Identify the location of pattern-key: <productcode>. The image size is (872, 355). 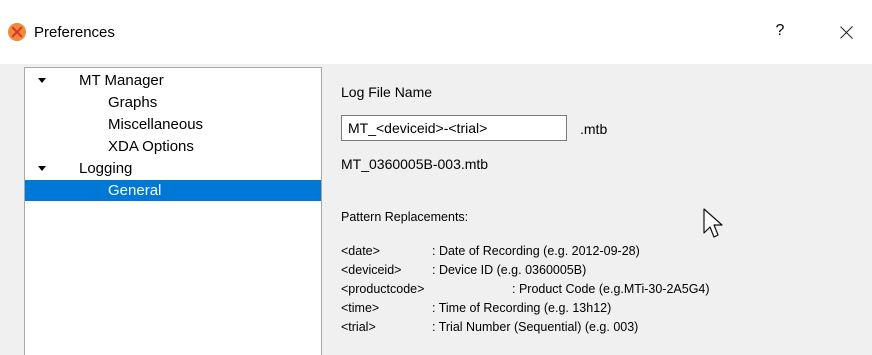
(383, 289).